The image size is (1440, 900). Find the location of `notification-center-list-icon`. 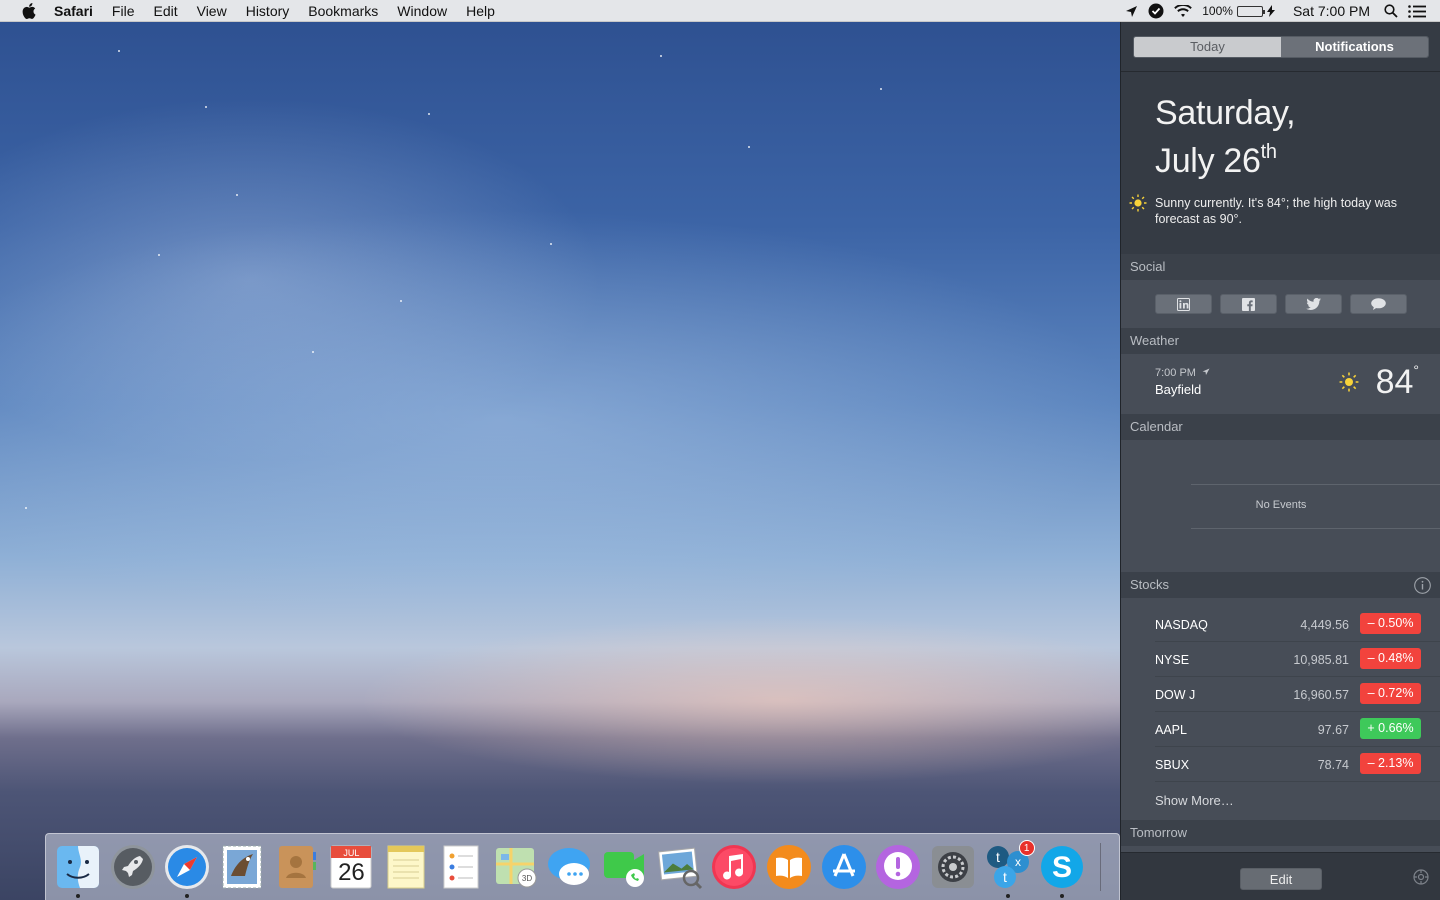

notification-center-list-icon is located at coordinates (1417, 11).